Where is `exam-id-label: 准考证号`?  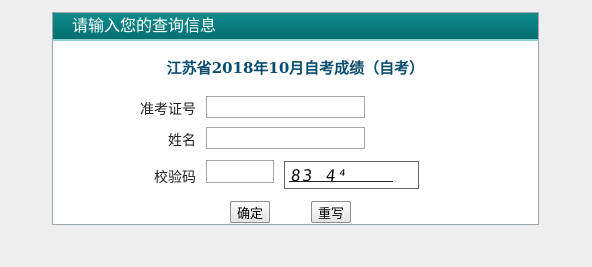 exam-id-label: 准考证号 is located at coordinates (168, 110).